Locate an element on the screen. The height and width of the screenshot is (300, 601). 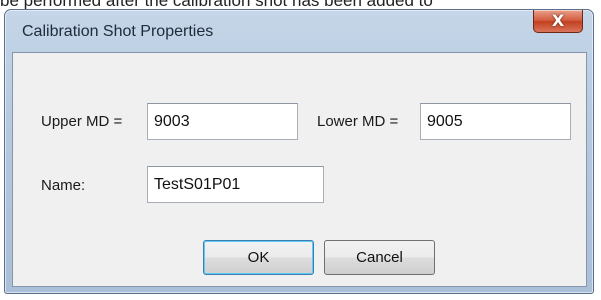
lower-md-label: Lower MD = is located at coordinates (358, 121).